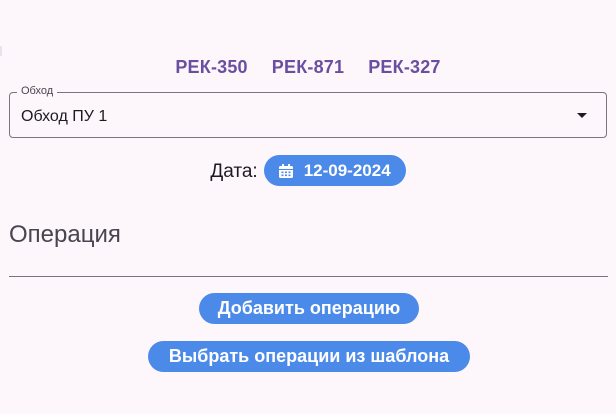  Describe the element at coordinates (211, 67) in the screenshot. I see `tag-item: РЕК-350` at that location.